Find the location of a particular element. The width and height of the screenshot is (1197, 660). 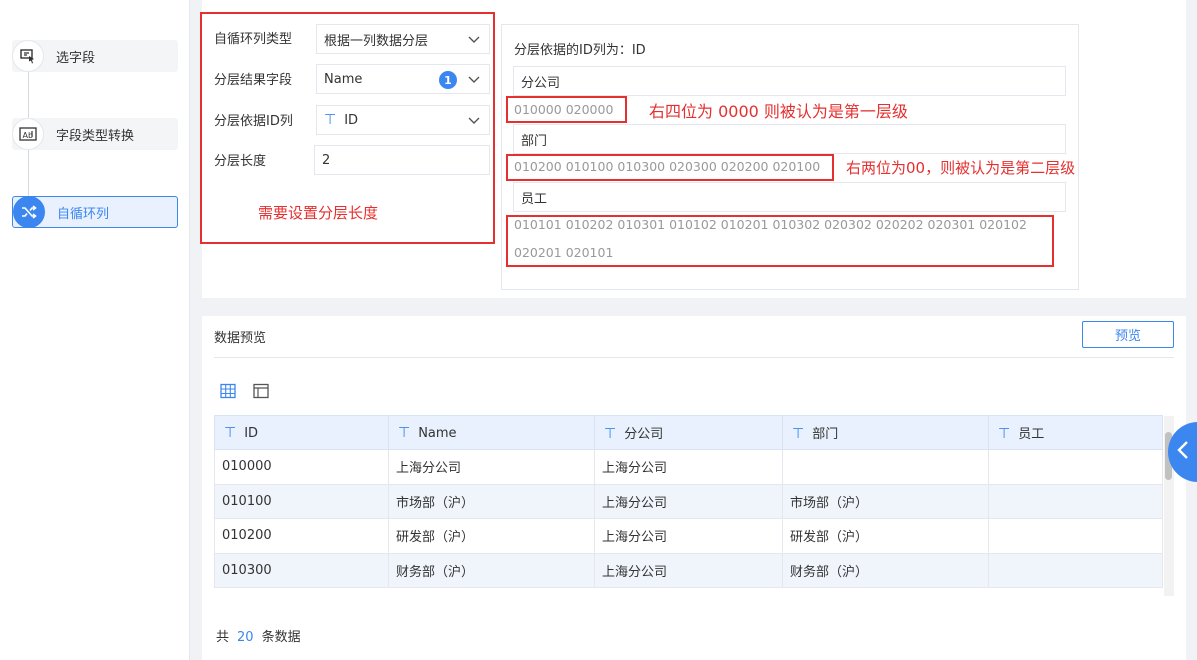

table-cell: 010300 is located at coordinates (301, 570).